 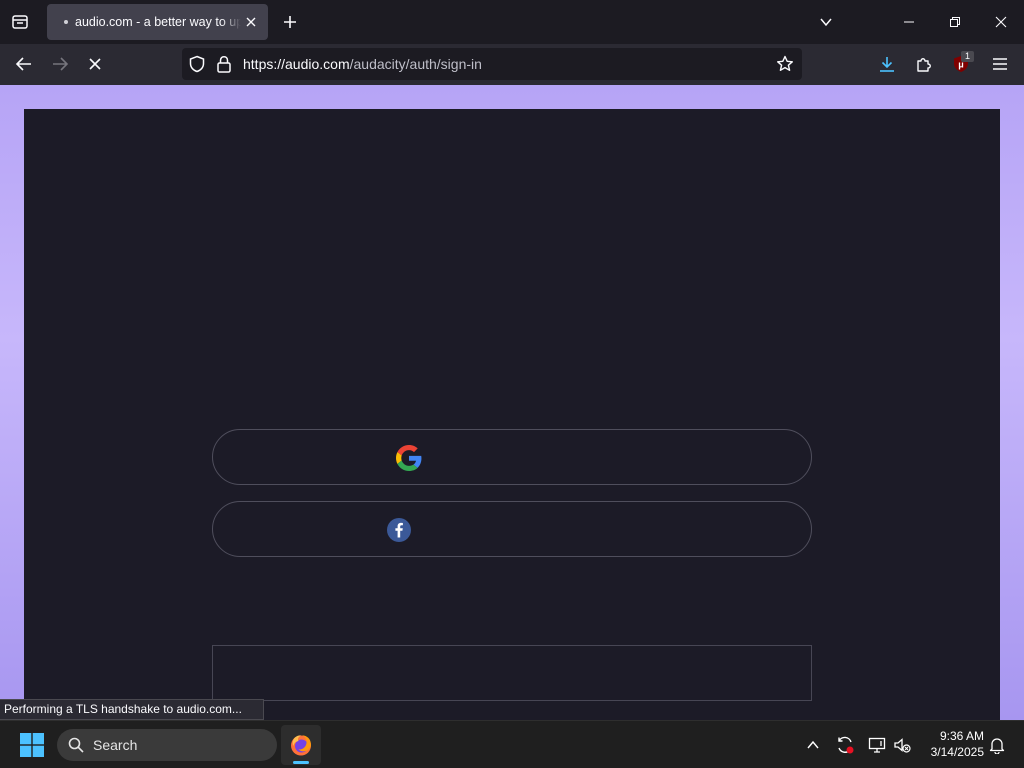 I want to click on firefox-view-button, so click(x=20, y=22).